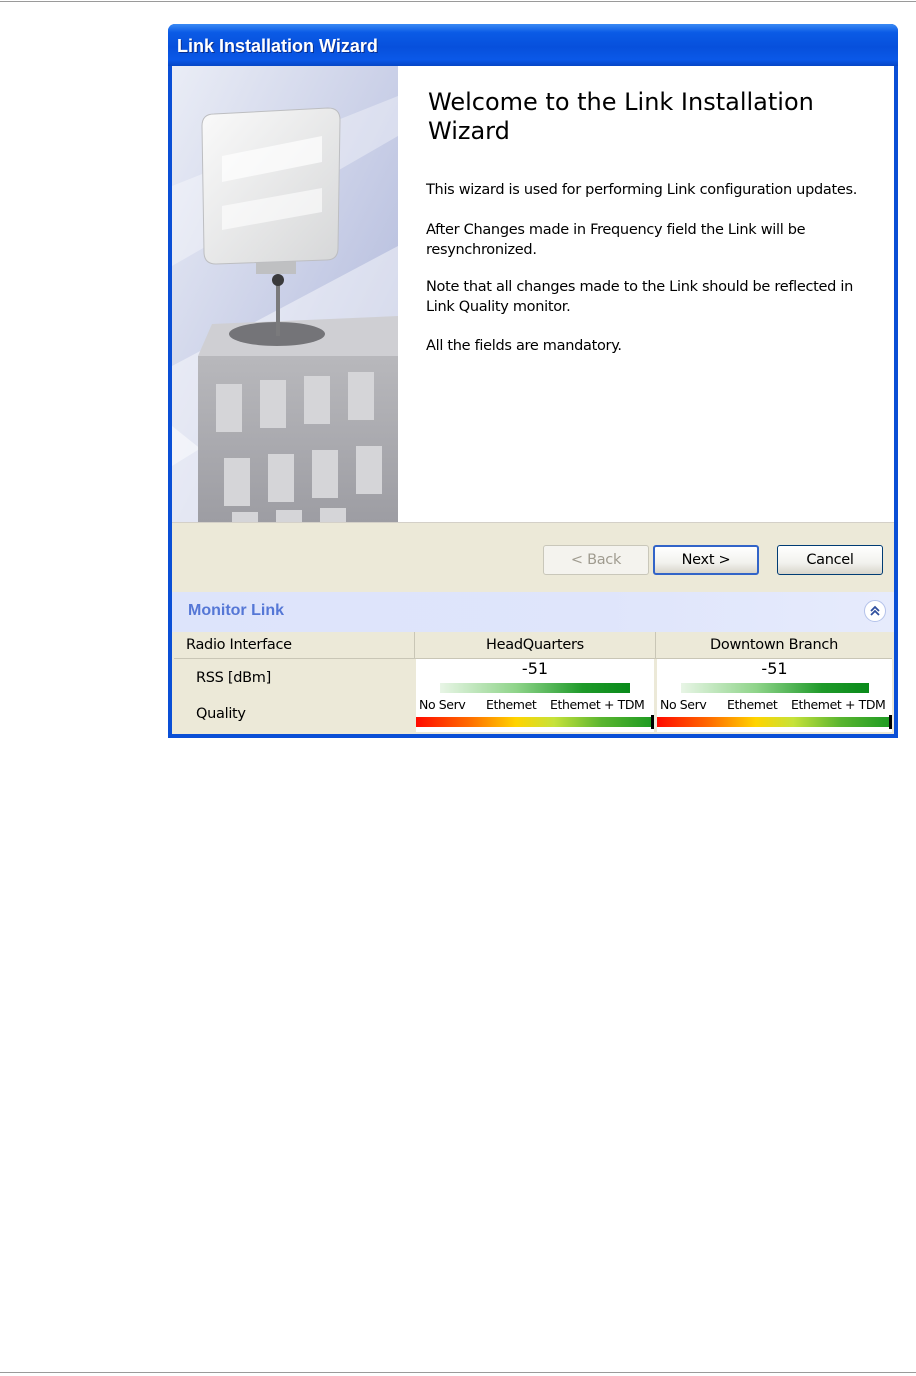 The height and width of the screenshot is (1376, 916). I want to click on double-chevron-up-icon, so click(875, 611).